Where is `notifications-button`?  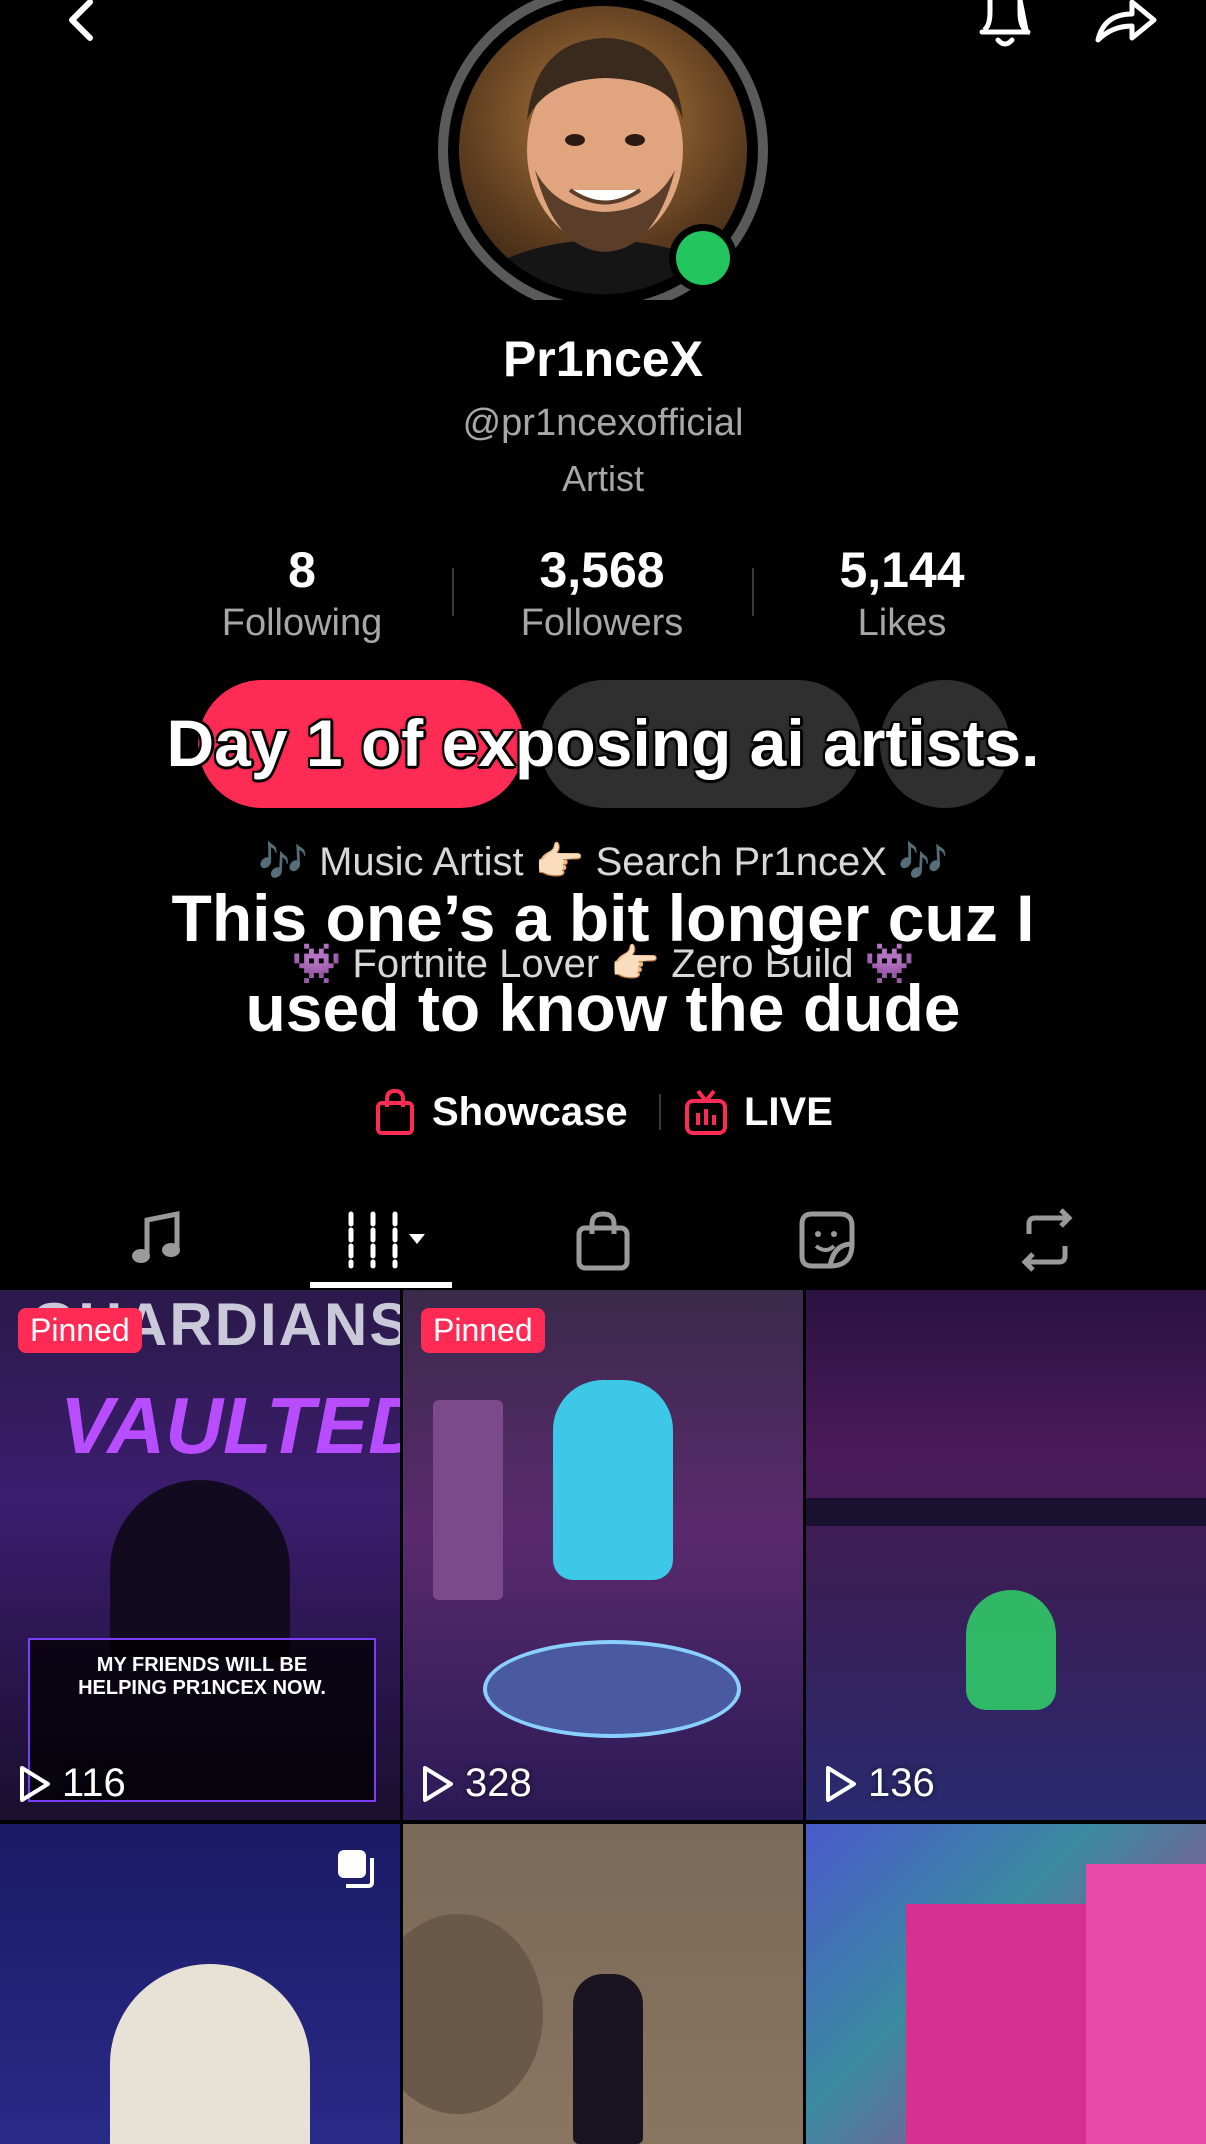
notifications-button is located at coordinates (1005, 25).